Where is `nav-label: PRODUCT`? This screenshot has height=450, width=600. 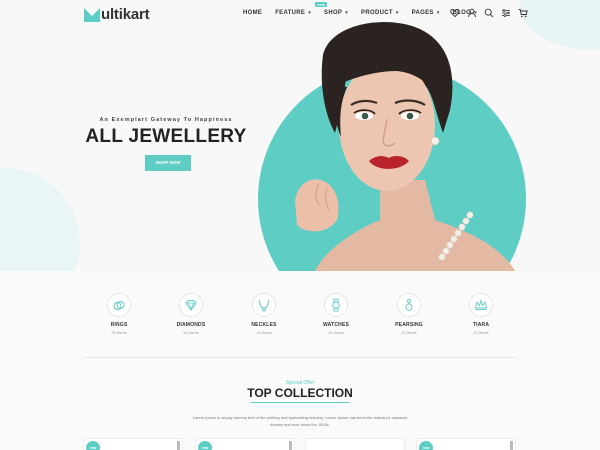 nav-label: PRODUCT is located at coordinates (377, 13).